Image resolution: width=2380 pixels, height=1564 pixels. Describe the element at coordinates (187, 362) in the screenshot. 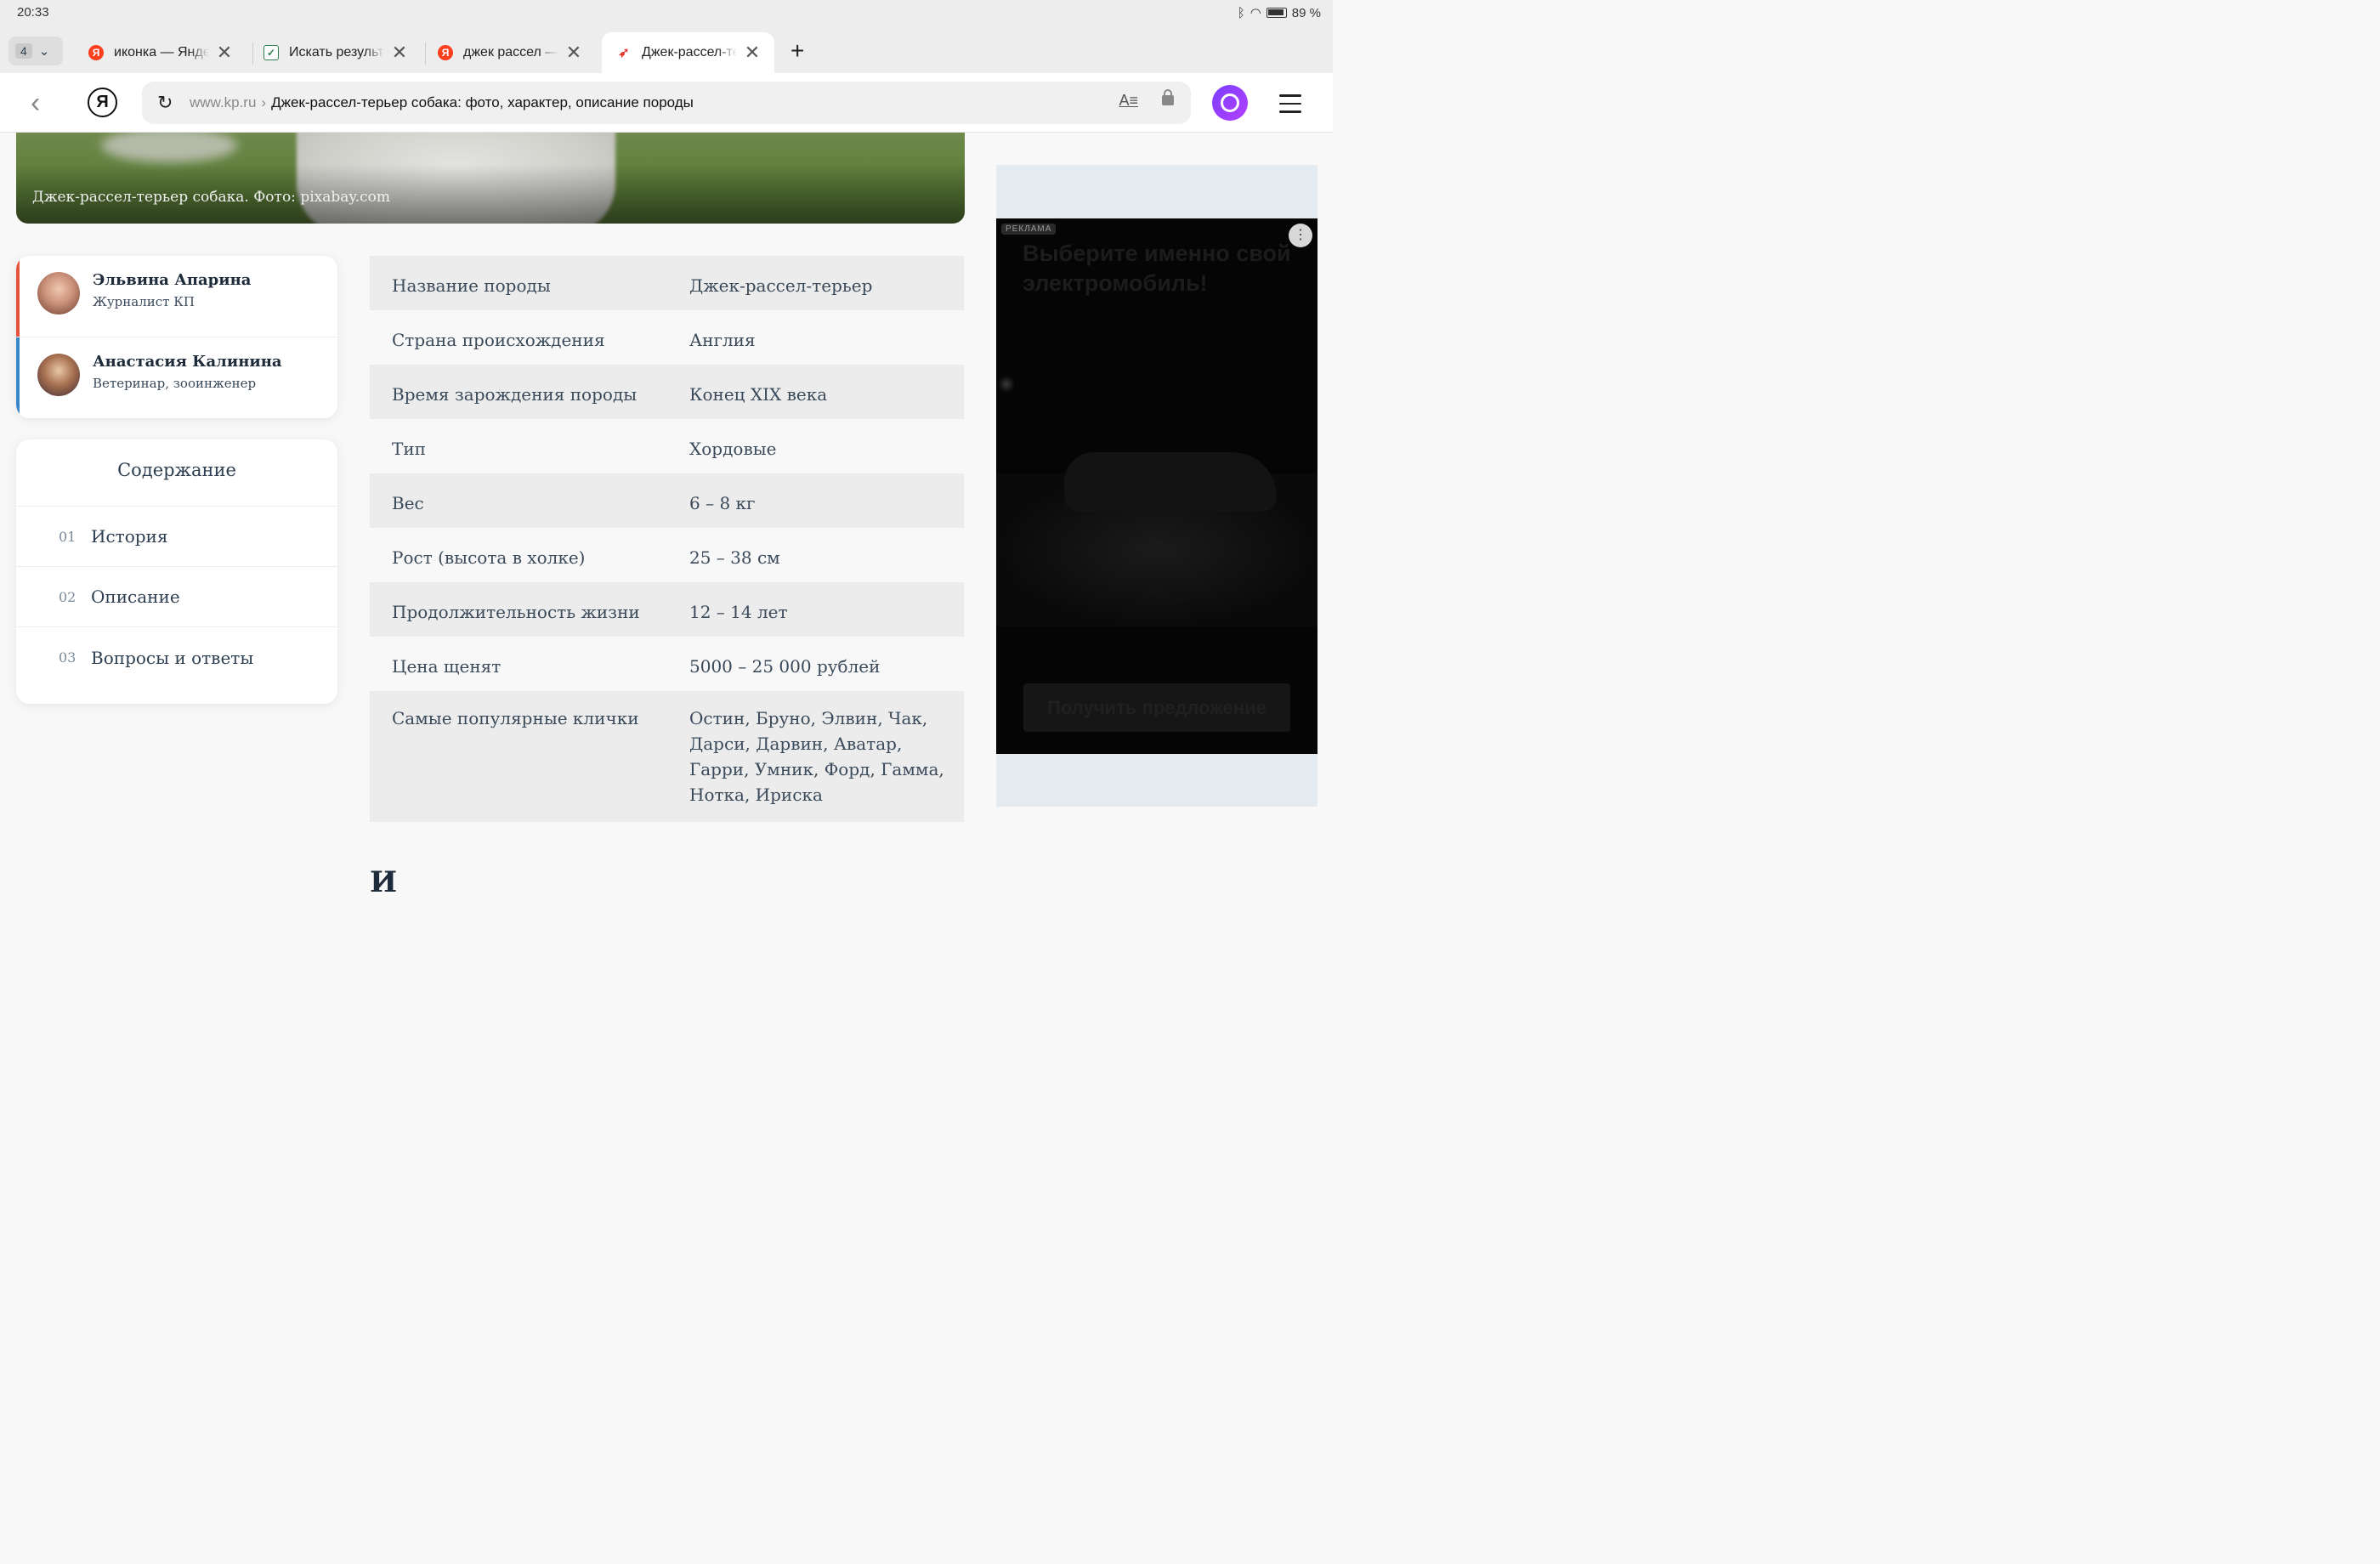

I see `author-name: Анастасия Калинина` at that location.